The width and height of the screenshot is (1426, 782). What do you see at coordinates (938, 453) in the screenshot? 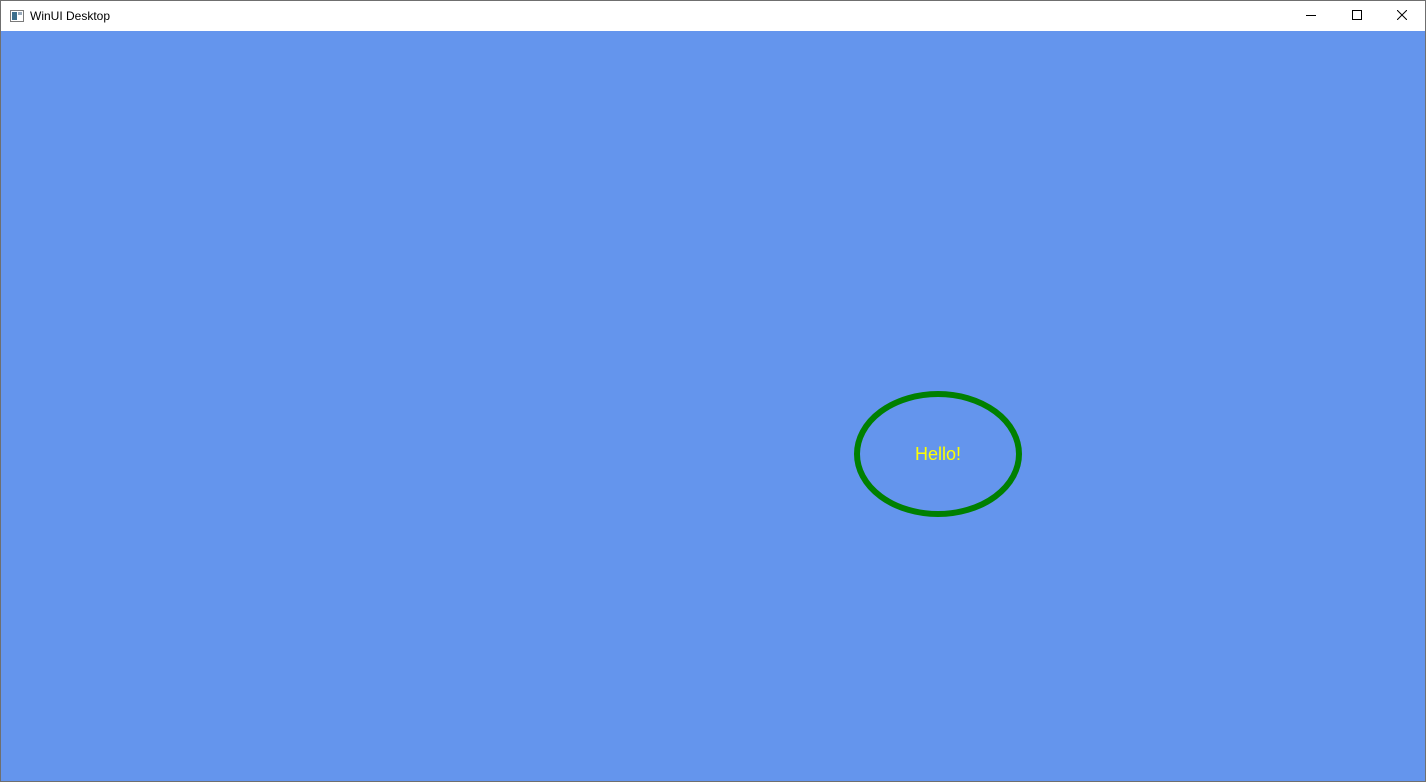
I see `hello-text: Hello!` at bounding box center [938, 453].